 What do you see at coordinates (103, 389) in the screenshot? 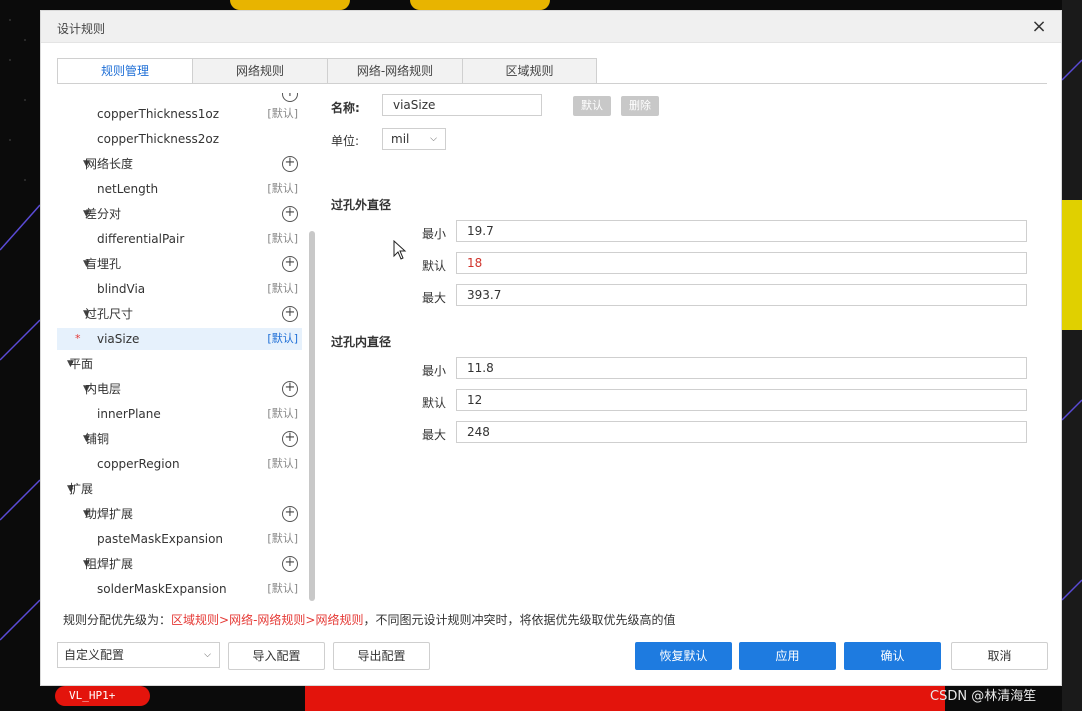
I see `tree-item-label: 内电层` at bounding box center [103, 389].